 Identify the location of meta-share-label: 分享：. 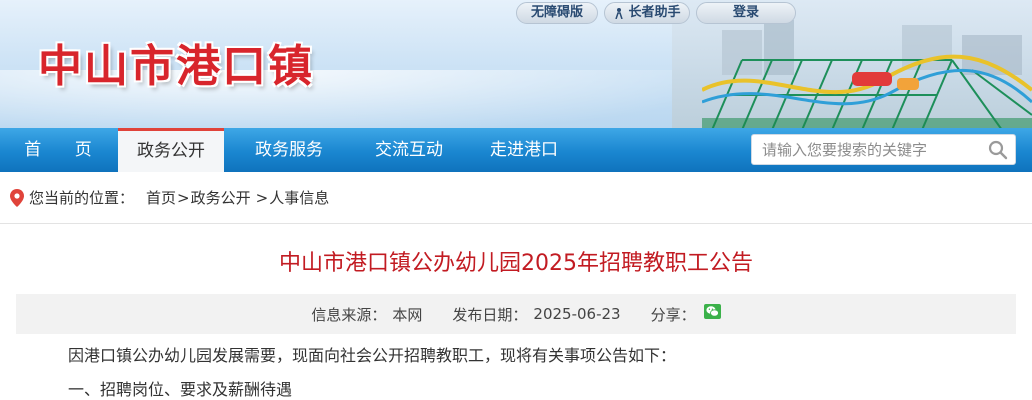
(673, 314).